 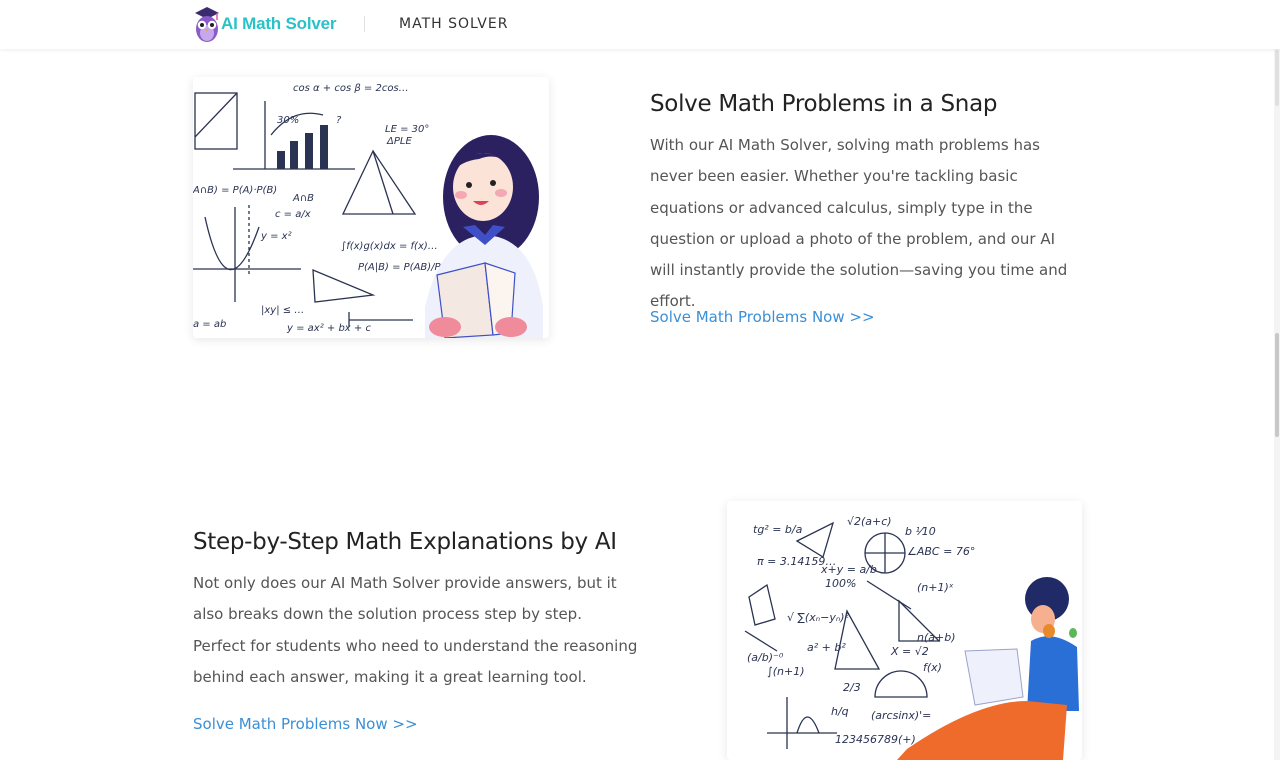 What do you see at coordinates (778, 529) in the screenshot?
I see `svg-text: tg² = b/a` at bounding box center [778, 529].